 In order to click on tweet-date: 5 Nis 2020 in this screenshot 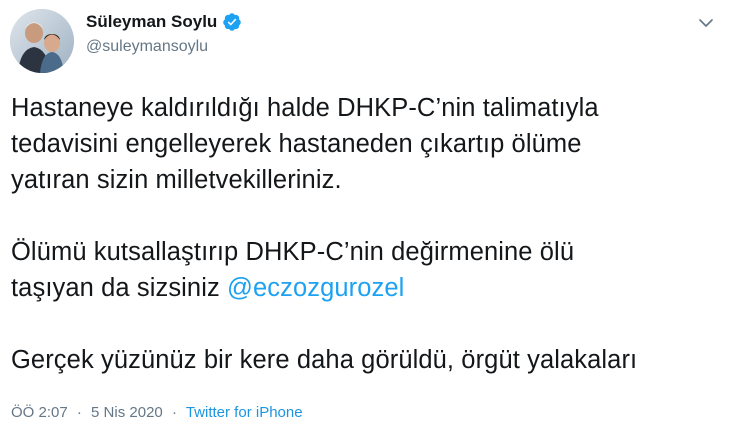, I will do `click(127, 412)`.